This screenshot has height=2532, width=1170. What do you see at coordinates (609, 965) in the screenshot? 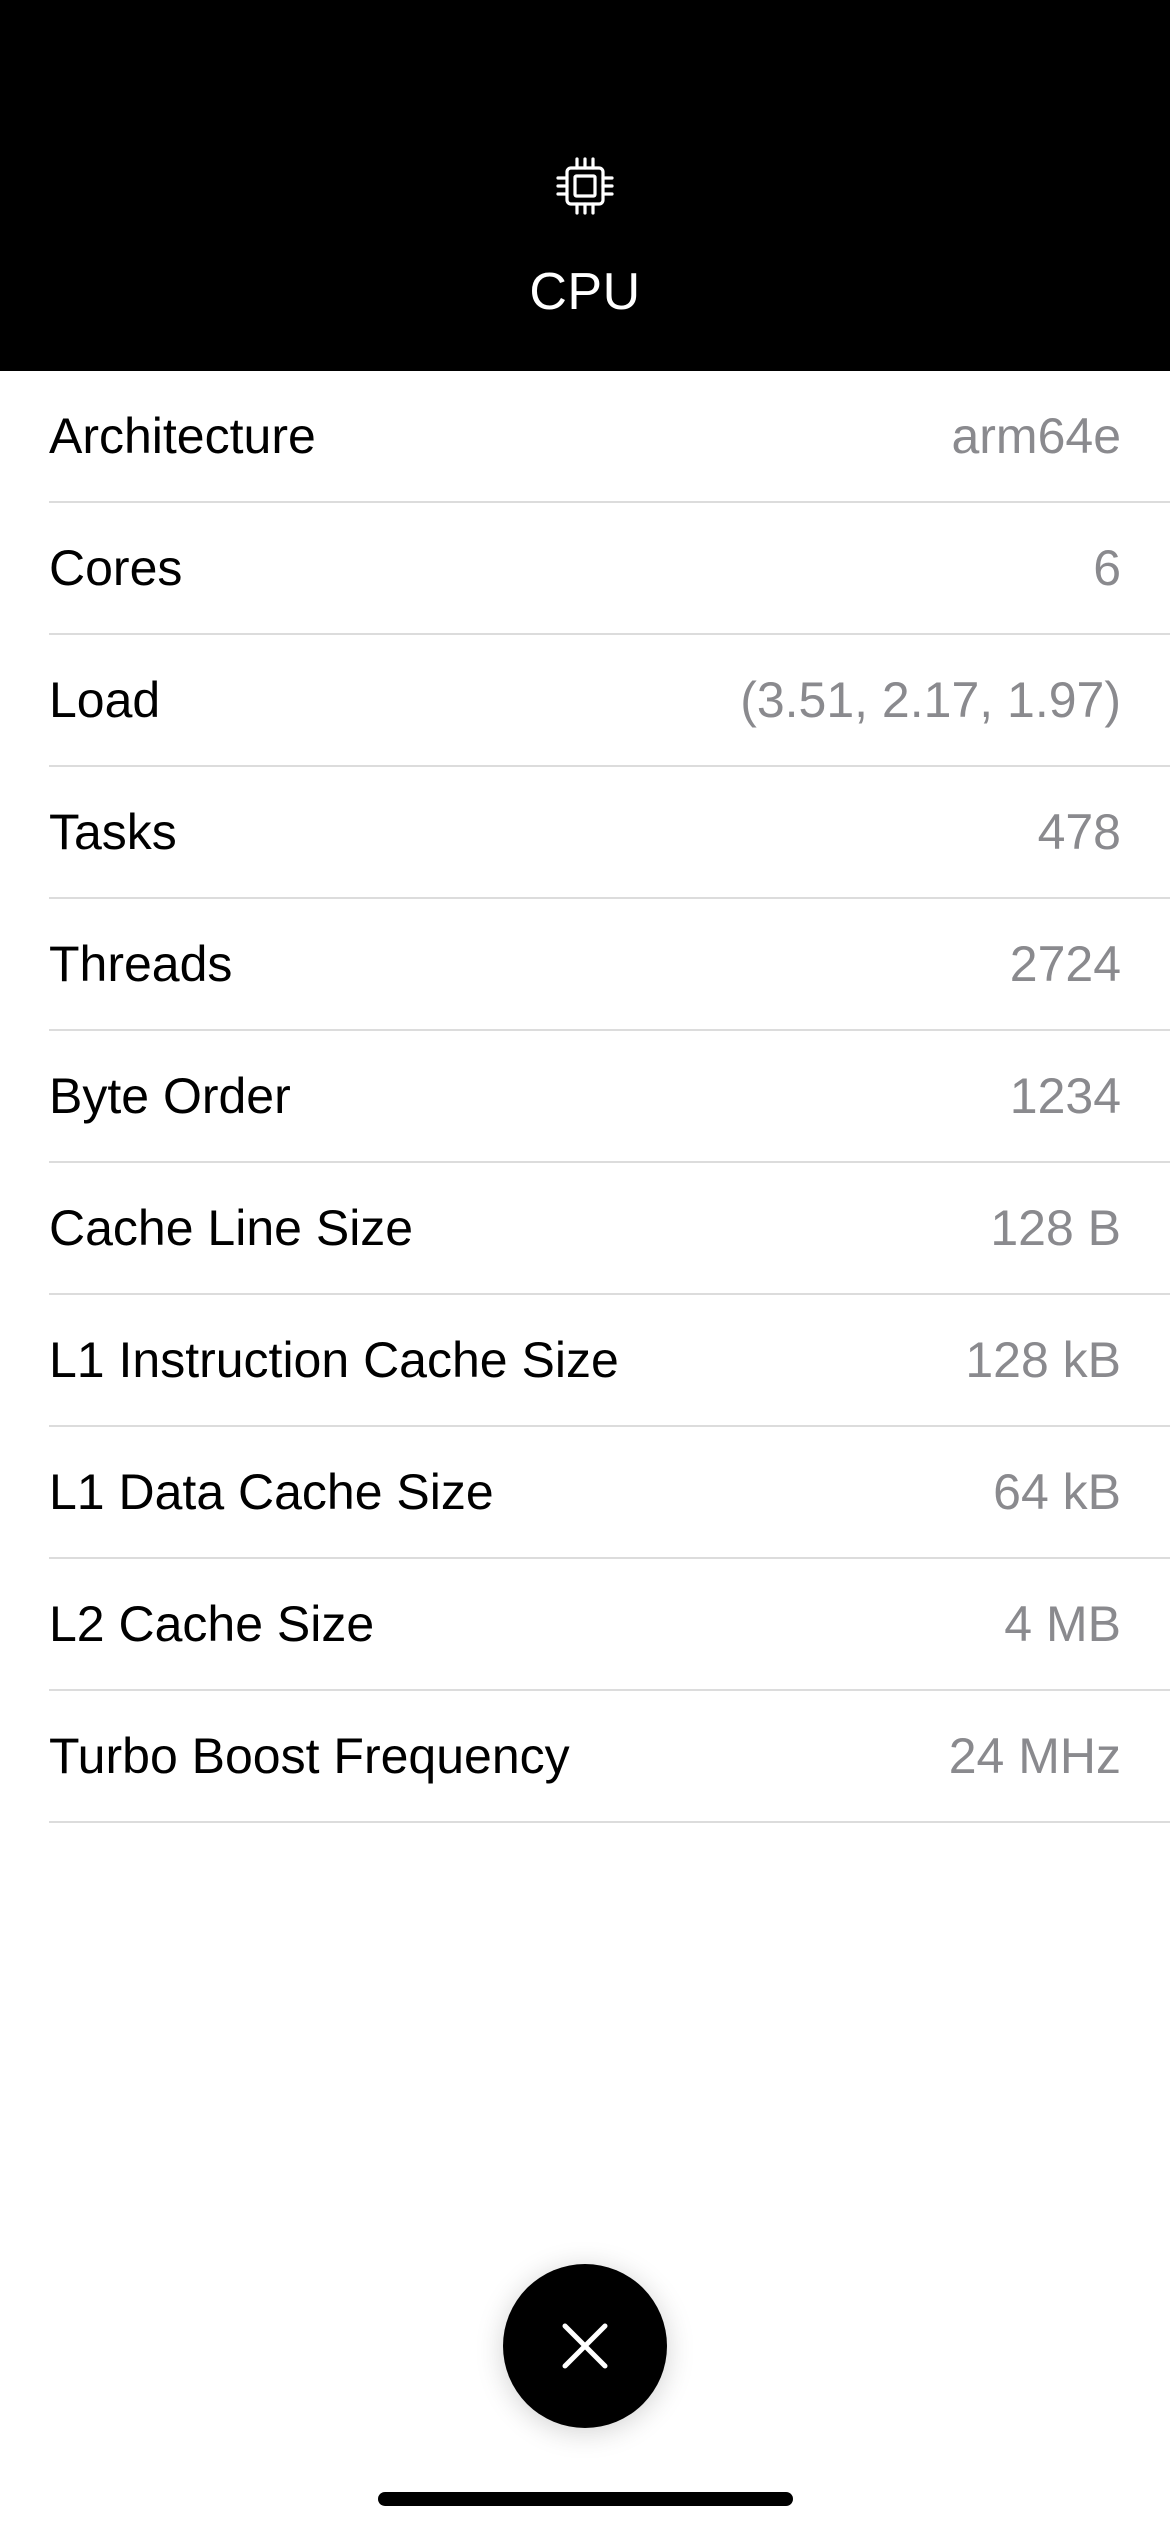
I see `list-item-threads: Threads 2724` at bounding box center [609, 965].